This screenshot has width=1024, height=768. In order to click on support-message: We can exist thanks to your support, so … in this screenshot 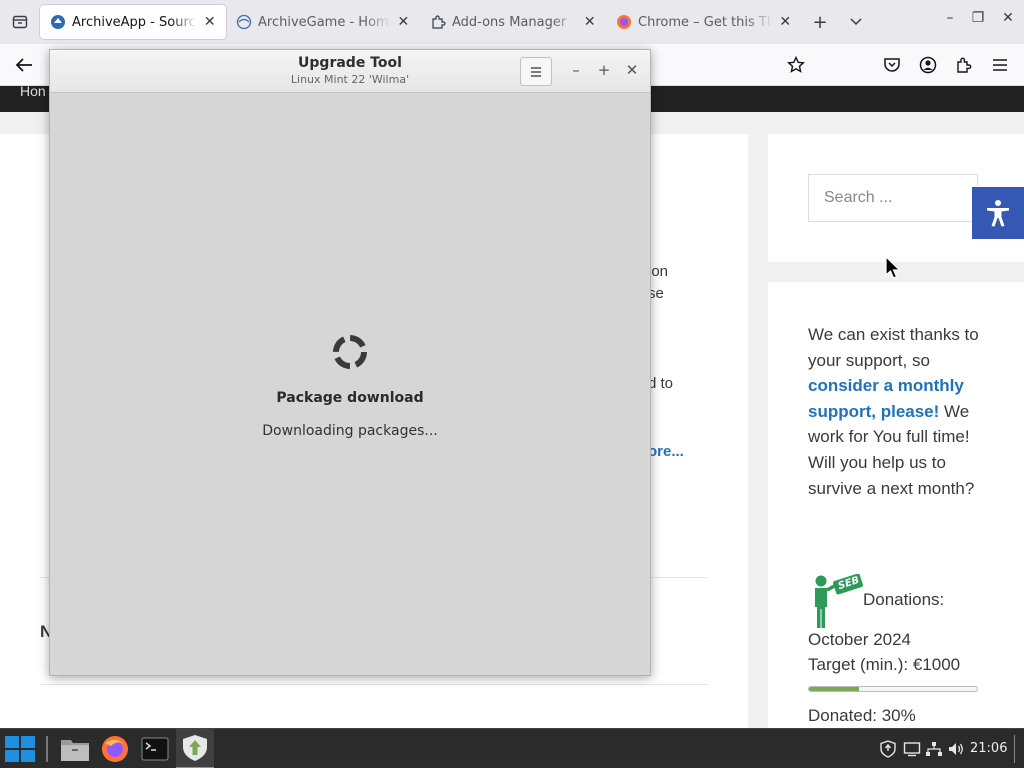, I will do `click(903, 411)`.